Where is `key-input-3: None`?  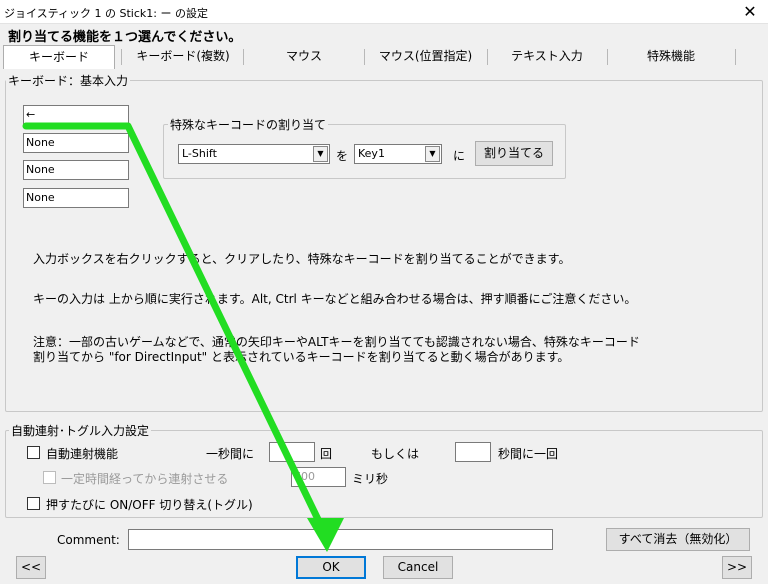
key-input-3: None is located at coordinates (76, 170).